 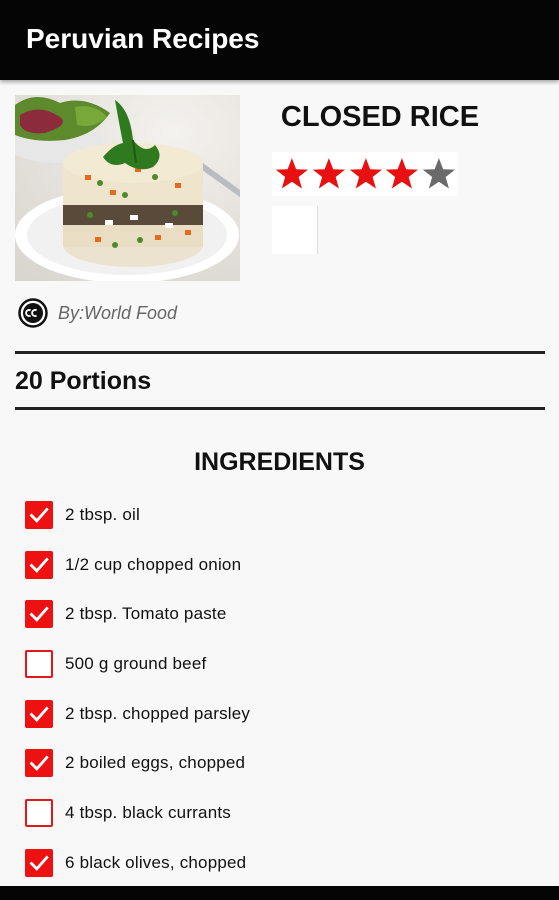 I want to click on ingredient-text: 2 tbsp. Tomato paste, so click(x=146, y=614).